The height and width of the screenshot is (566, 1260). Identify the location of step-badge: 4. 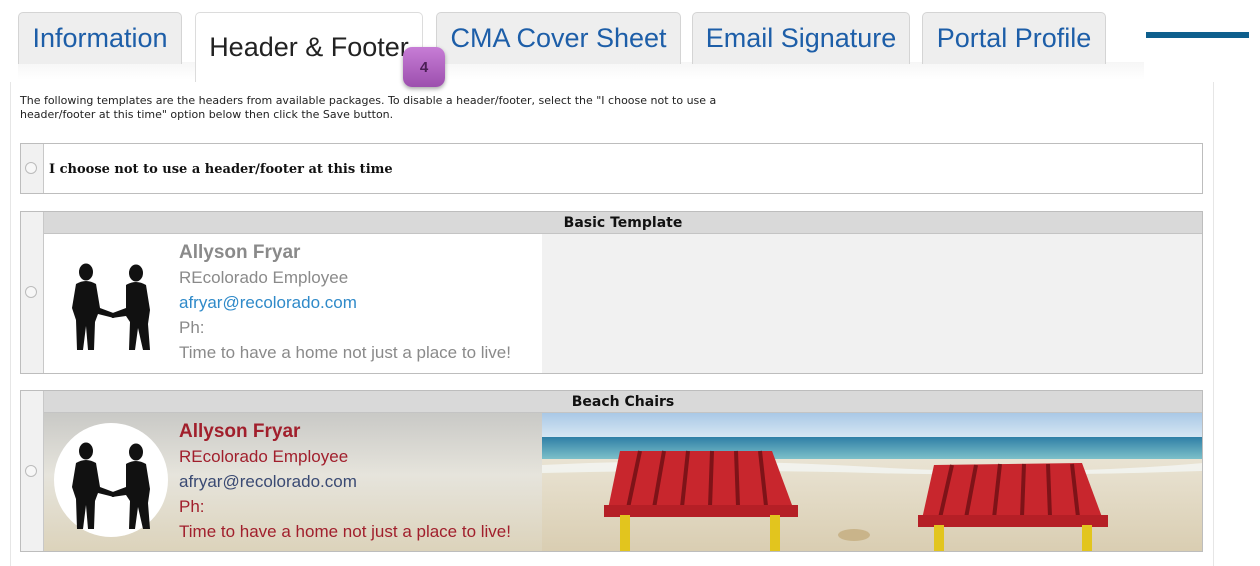
(424, 67).